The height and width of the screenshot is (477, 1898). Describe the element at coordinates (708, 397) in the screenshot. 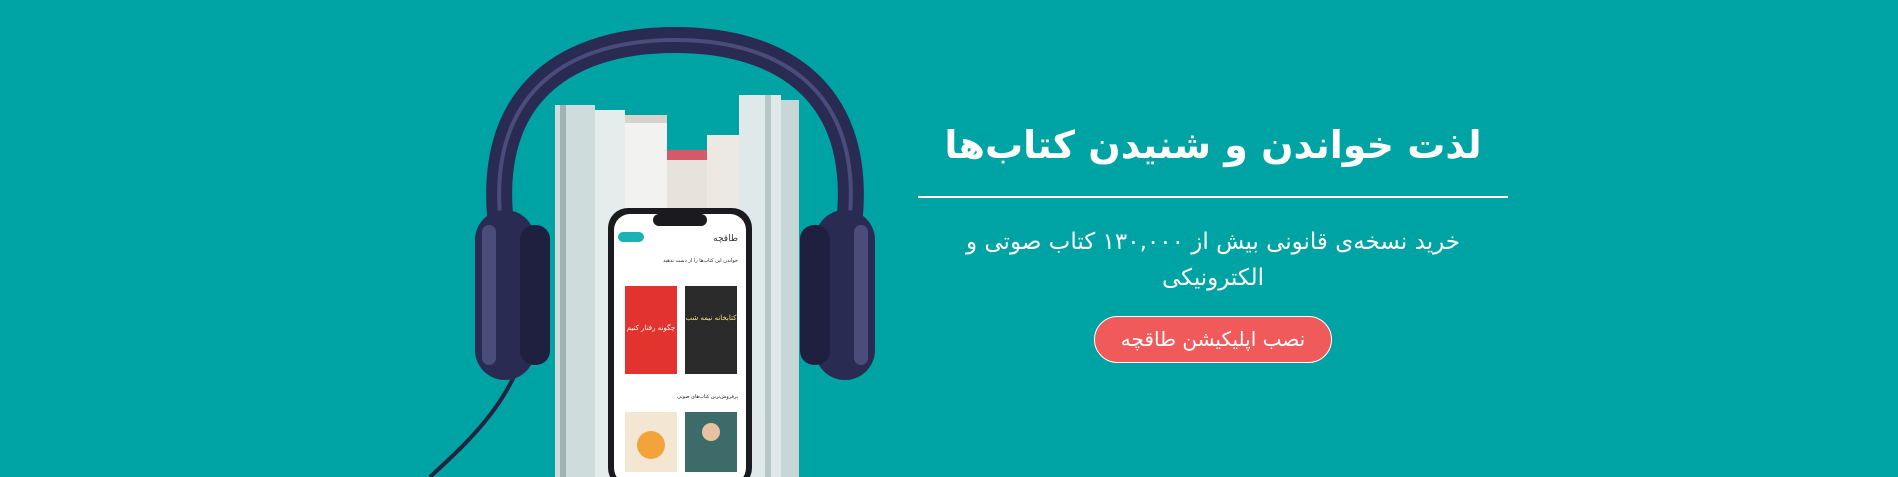

I see `phone-section-title: پرفروش‌ترین کتاب‌های صوتی` at that location.